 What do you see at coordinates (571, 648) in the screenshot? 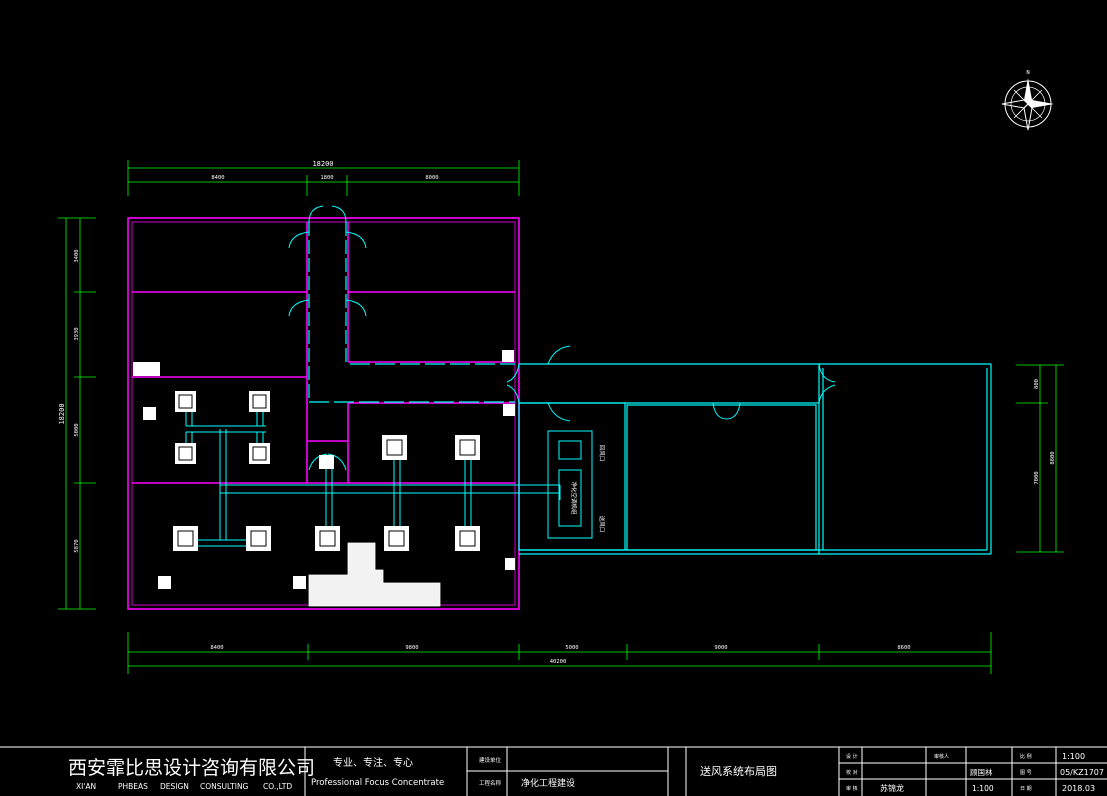
I see `dim-bottom-3: 5000` at bounding box center [571, 648].